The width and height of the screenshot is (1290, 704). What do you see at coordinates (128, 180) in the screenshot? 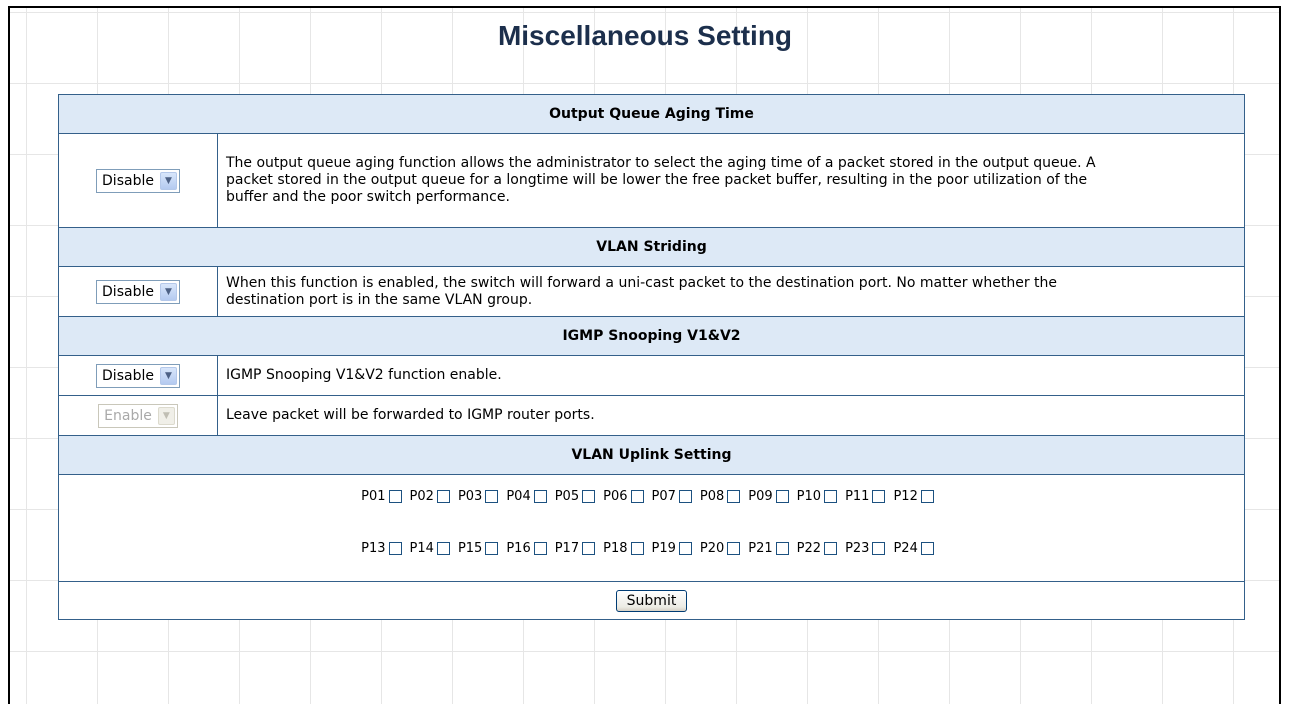
I see `output-queue-select-value: Disable` at bounding box center [128, 180].